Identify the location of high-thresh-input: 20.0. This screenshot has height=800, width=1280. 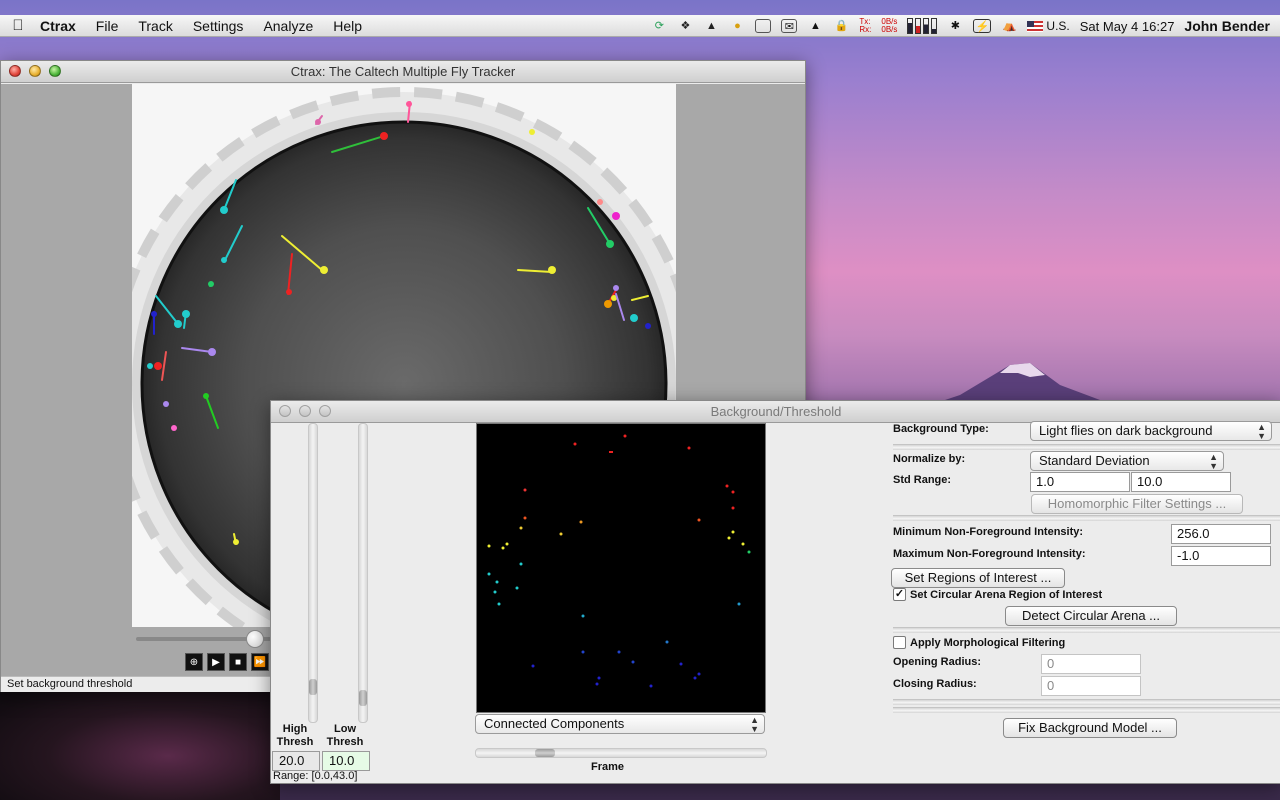
(296, 761).